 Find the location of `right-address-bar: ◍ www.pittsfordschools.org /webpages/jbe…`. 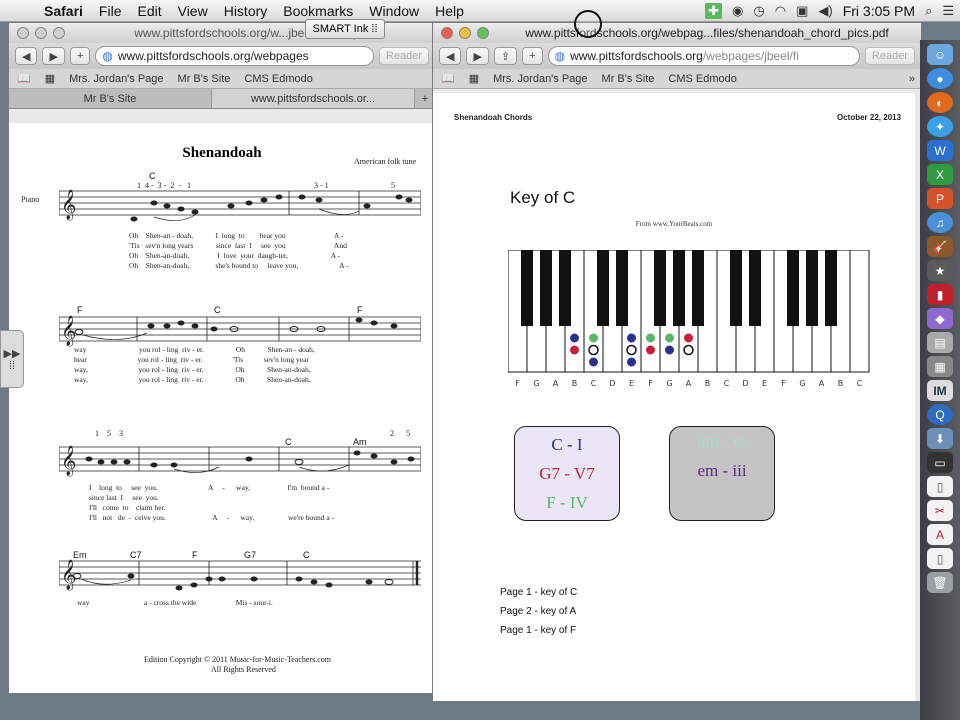

right-address-bar: ◍ www.pittsfordschools.org /webpages/jbe… is located at coordinates (703, 56).